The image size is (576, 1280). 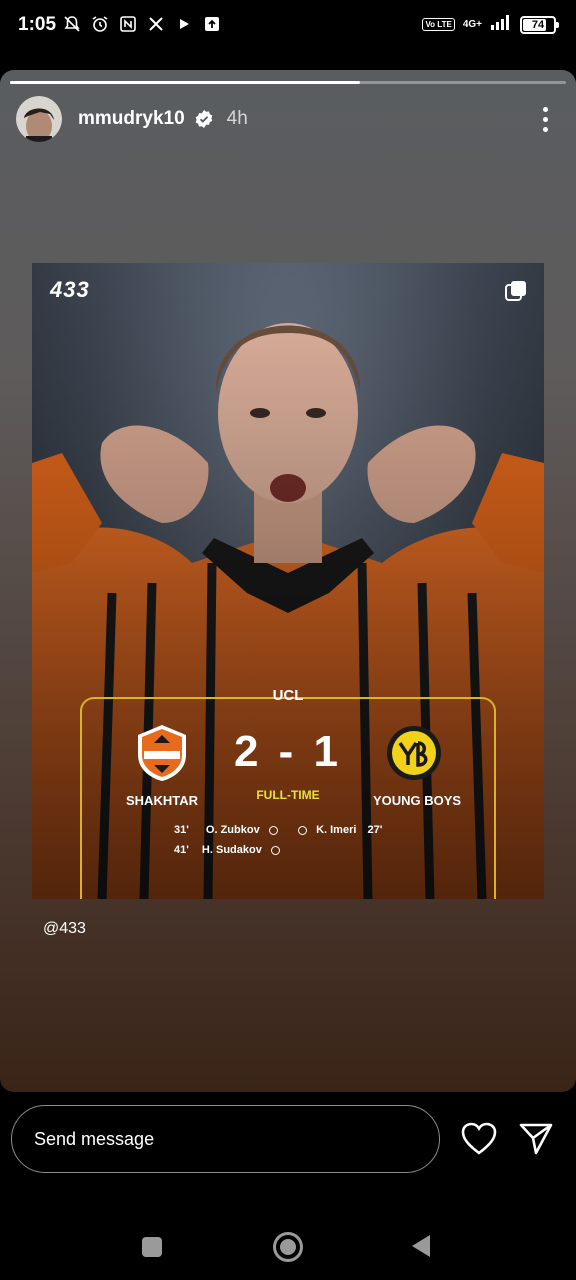 I want to click on competition-label: UCL, so click(x=288, y=695).